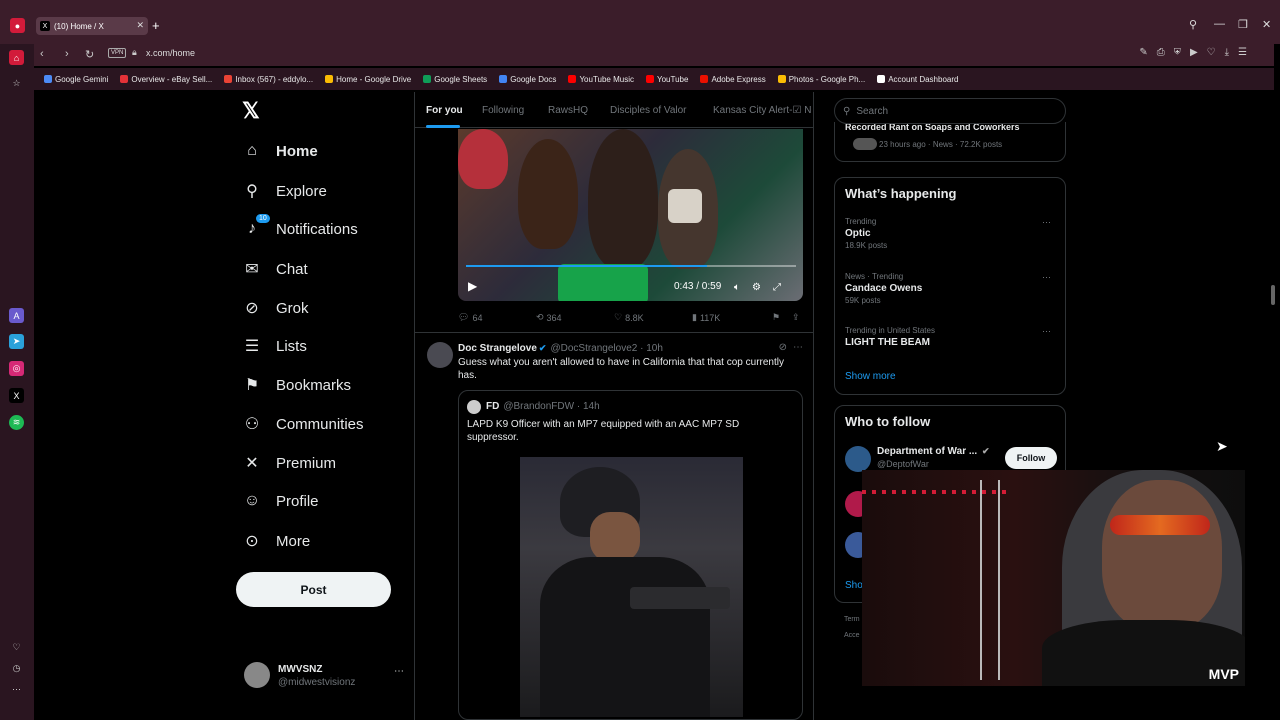 The width and height of the screenshot is (1280, 720). What do you see at coordinates (16, 341) in the screenshot?
I see `telegram-icon: ➤` at bounding box center [16, 341].